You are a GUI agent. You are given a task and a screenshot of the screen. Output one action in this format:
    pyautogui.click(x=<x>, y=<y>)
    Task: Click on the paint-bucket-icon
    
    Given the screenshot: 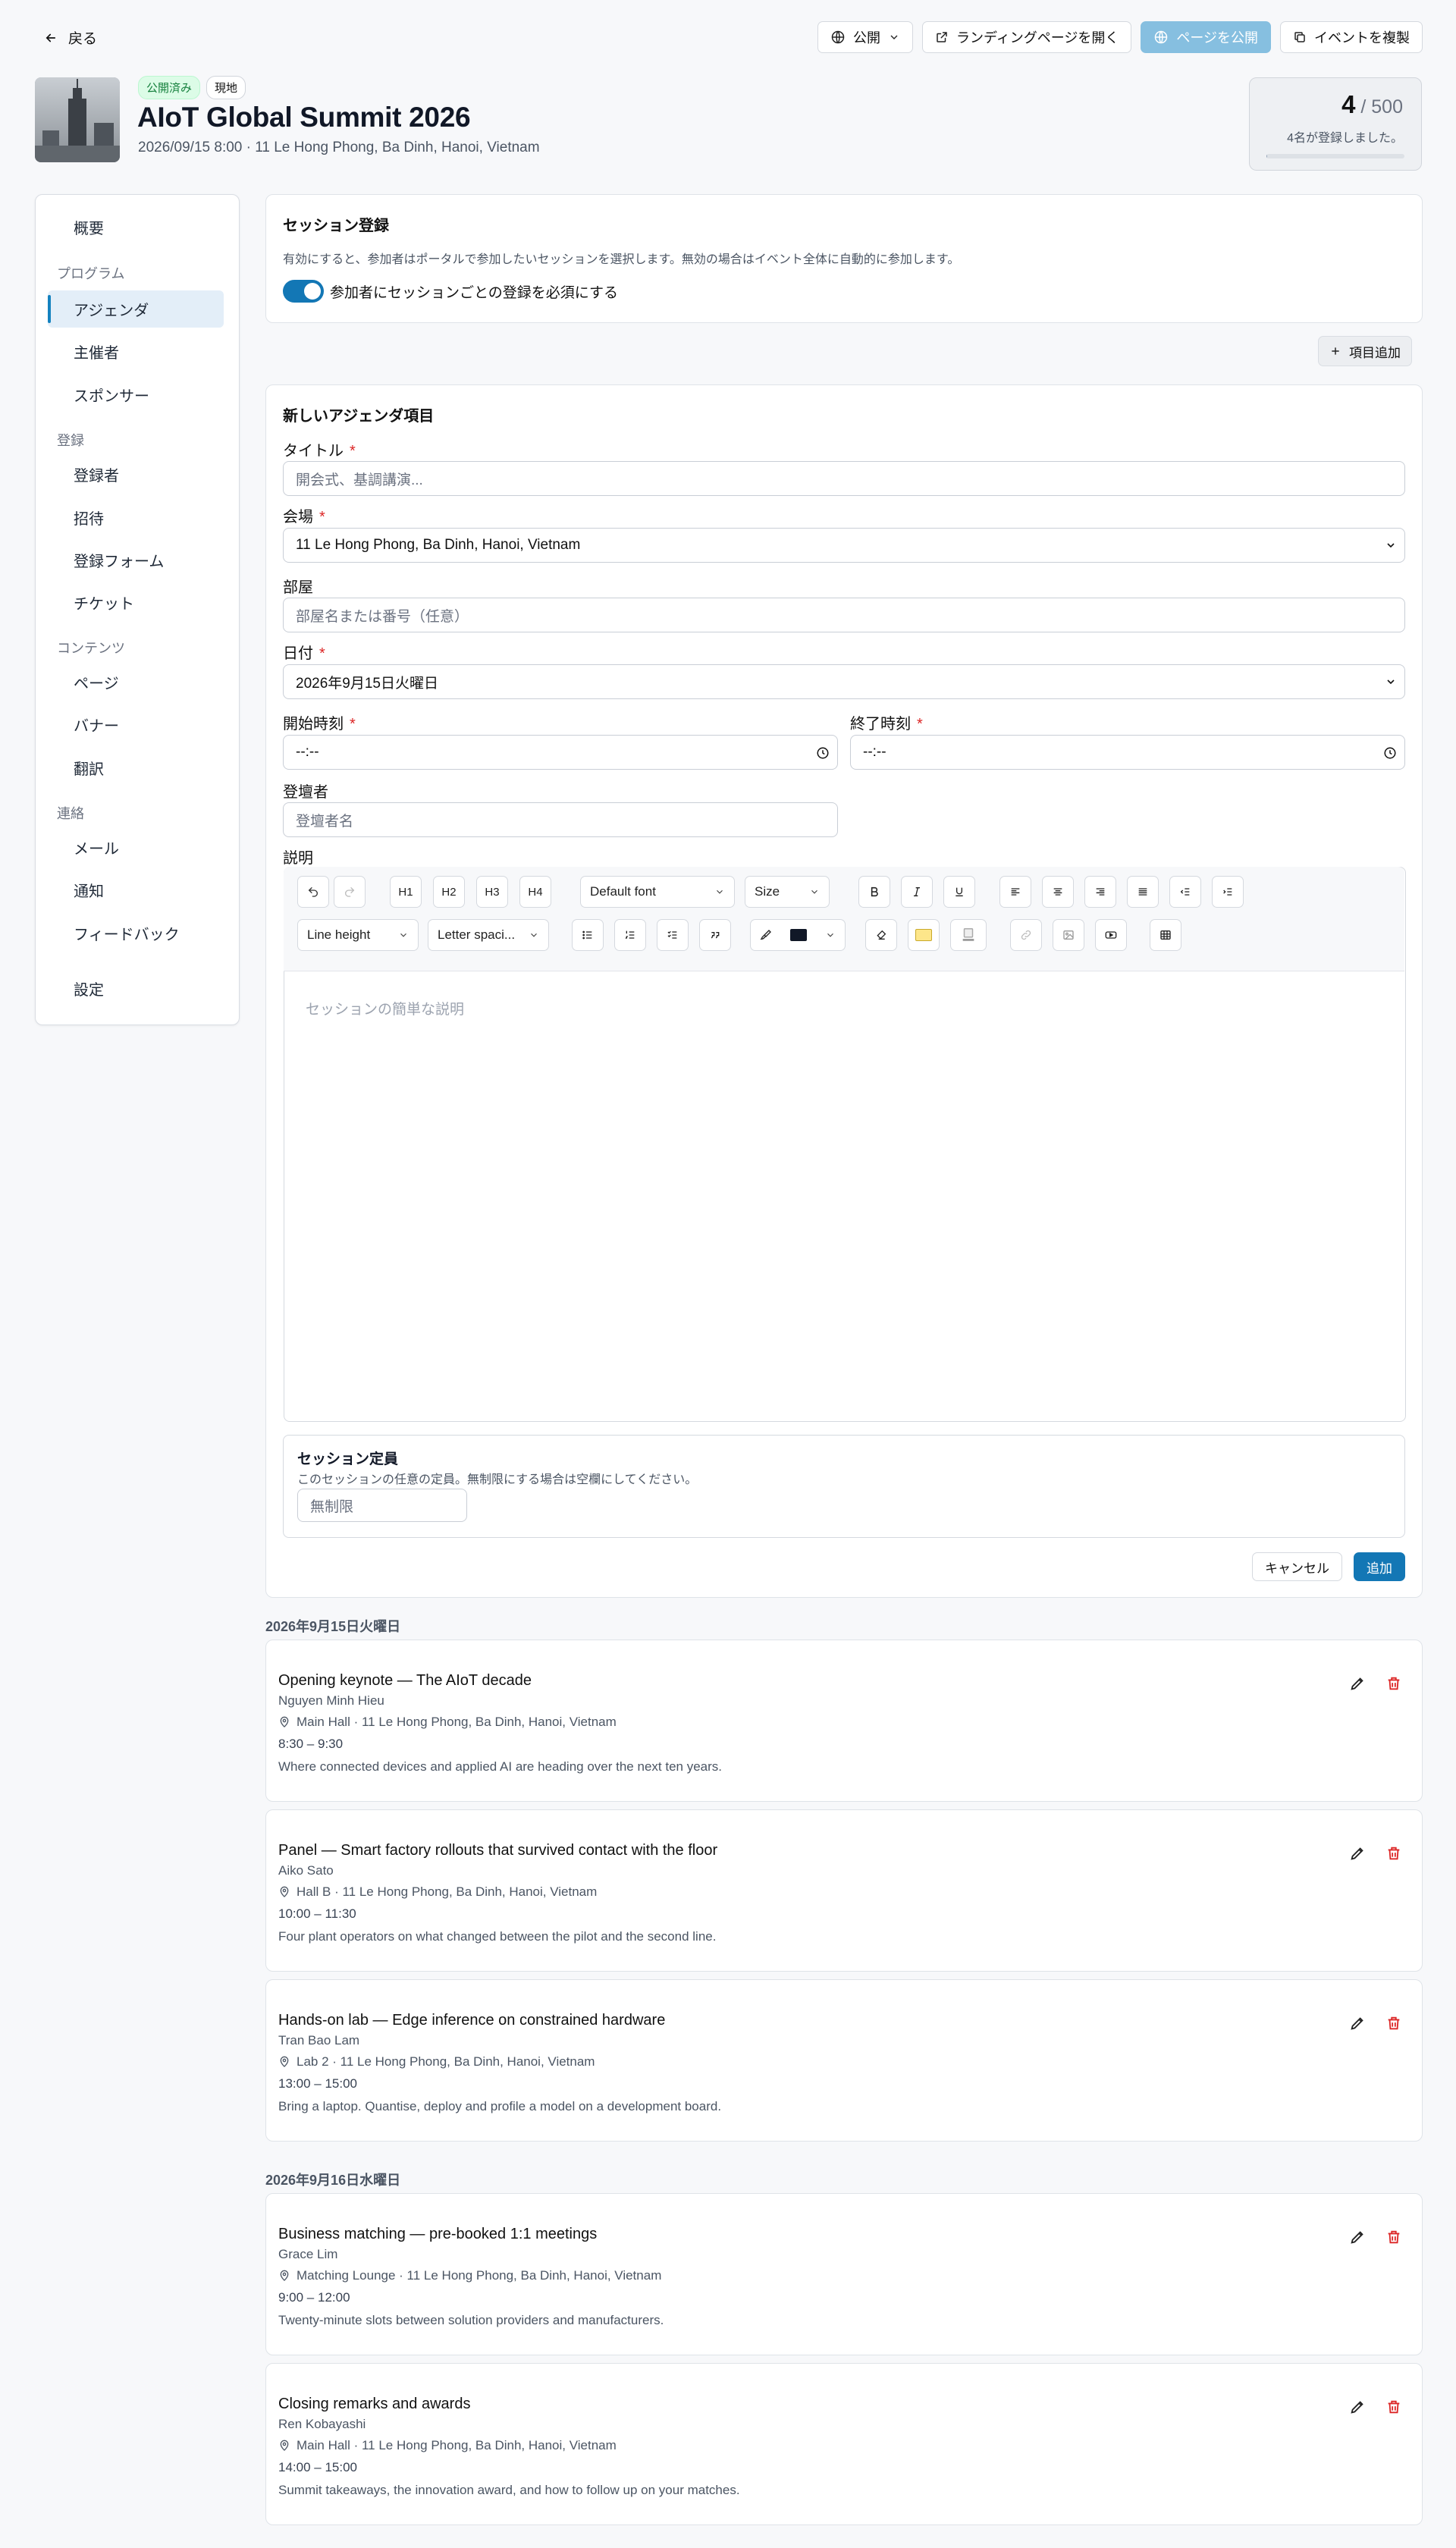 What is the action you would take?
    pyautogui.click(x=968, y=935)
    